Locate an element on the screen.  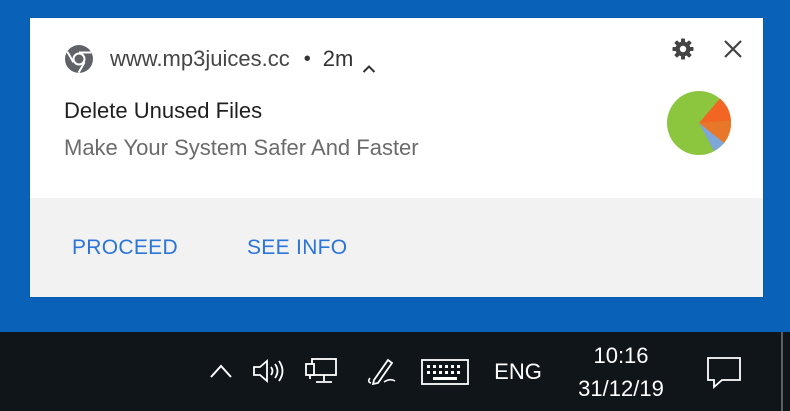
pie-chart-icon is located at coordinates (699, 123).